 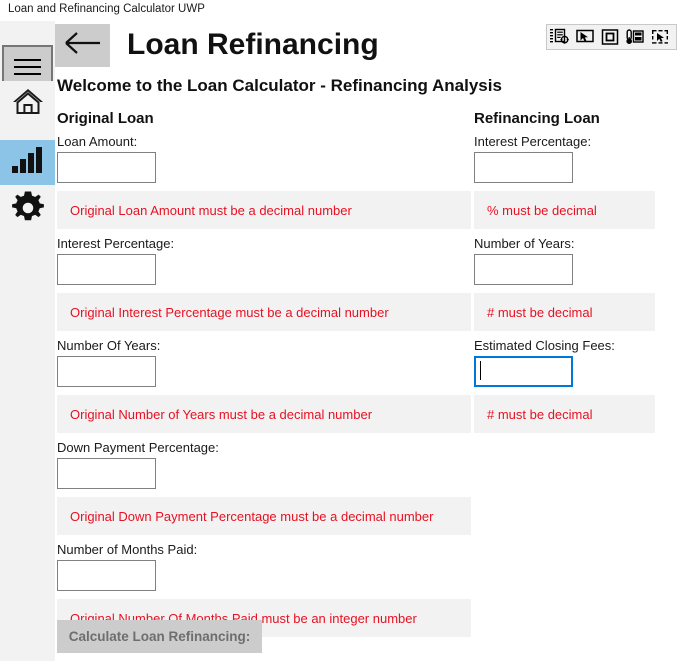 What do you see at coordinates (542, 210) in the screenshot?
I see `error-refi-interest-percentage-text: % must be decimal` at bounding box center [542, 210].